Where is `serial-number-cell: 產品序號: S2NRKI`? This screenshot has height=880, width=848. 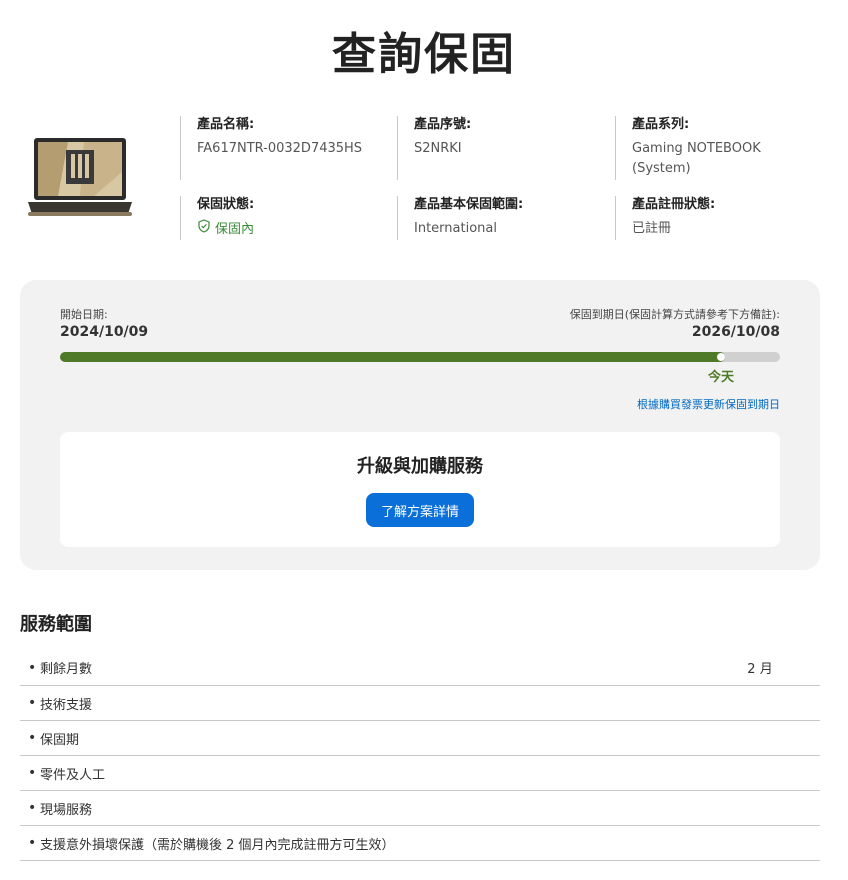 serial-number-cell: 產品序號: S2NRKI is located at coordinates (497, 148).